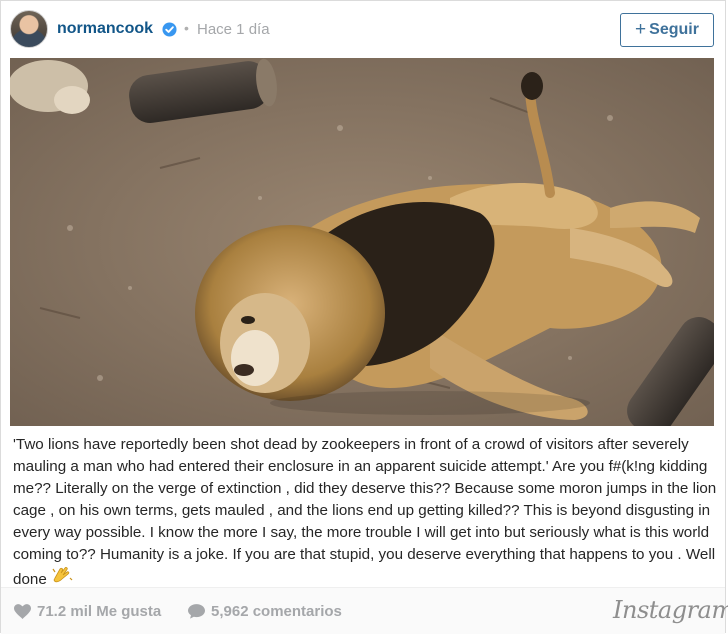 The image size is (728, 635). What do you see at coordinates (276, 611) in the screenshot?
I see `comments-text: 5,962 comentarios` at bounding box center [276, 611].